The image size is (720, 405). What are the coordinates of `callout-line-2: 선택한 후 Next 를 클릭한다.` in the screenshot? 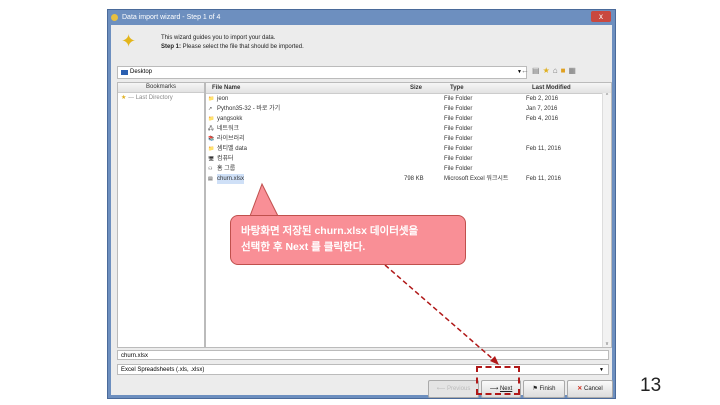 It's located at (303, 247).